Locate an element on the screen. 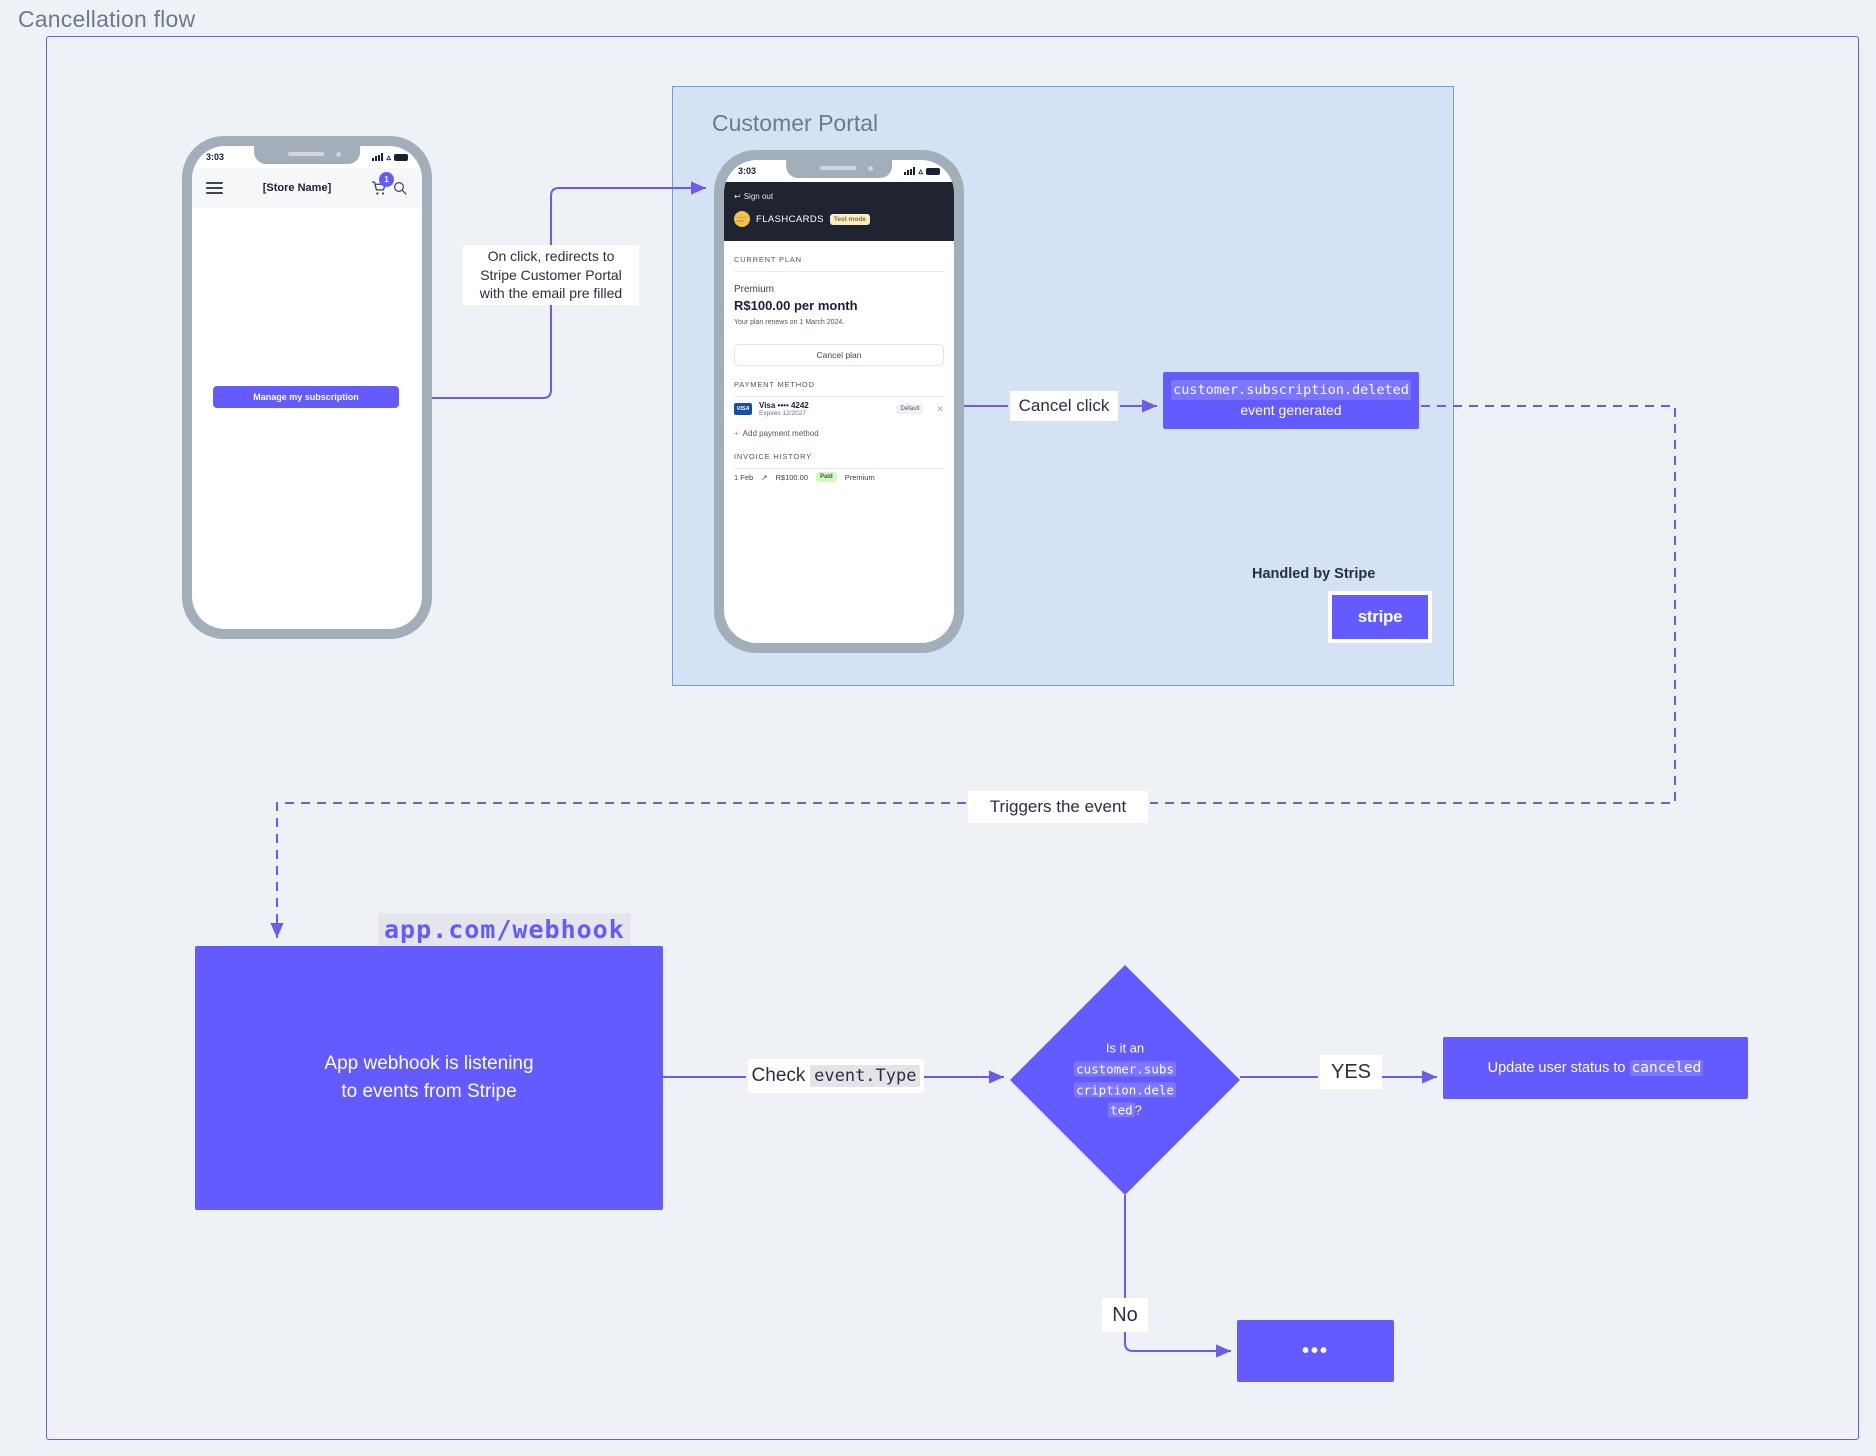  flashcards-logo-icon is located at coordinates (742, 219).